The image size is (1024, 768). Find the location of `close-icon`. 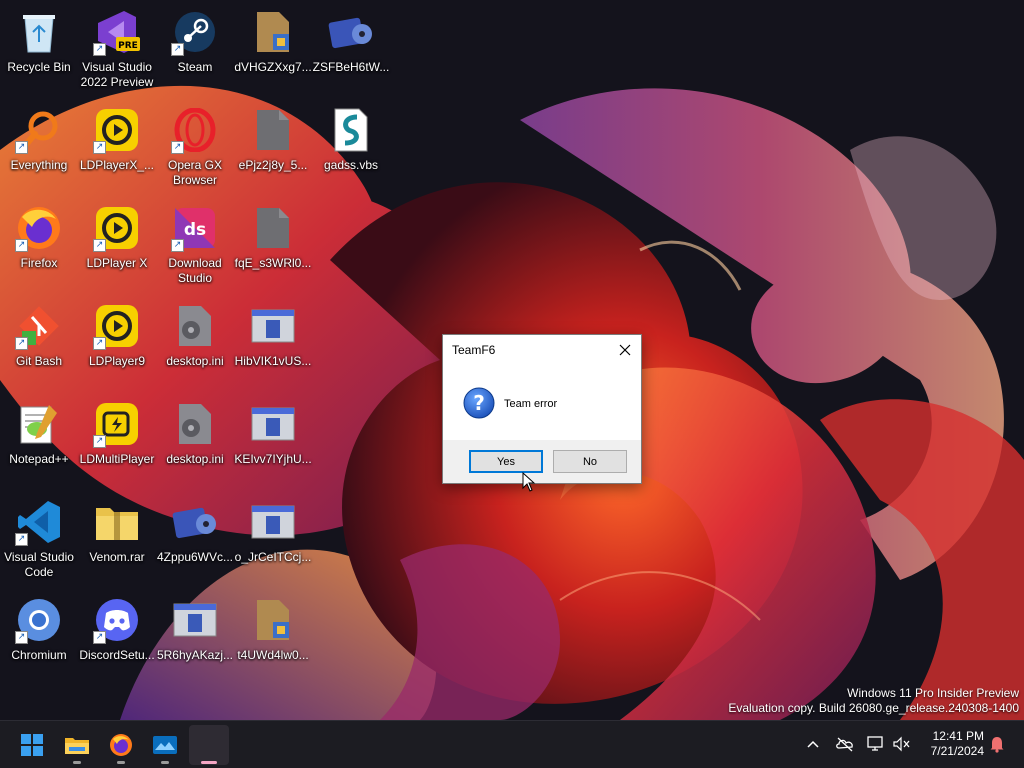

close-icon is located at coordinates (625, 350).